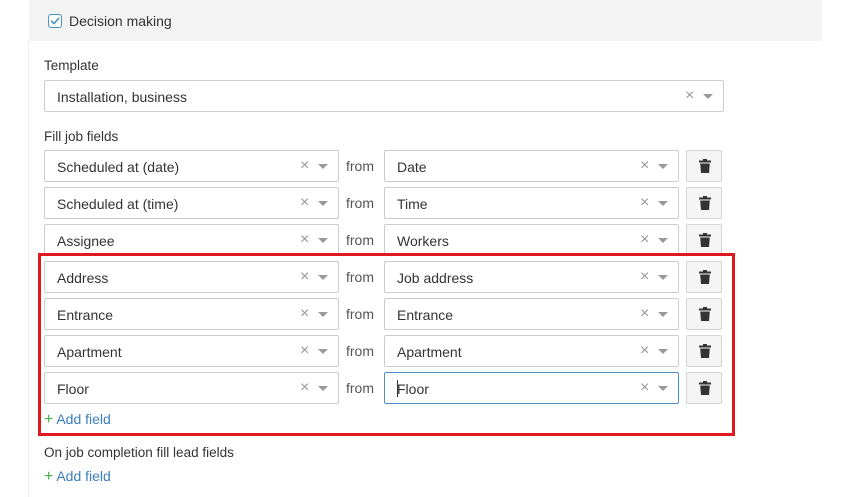 The image size is (848, 497). I want to click on template-label: Template, so click(71, 65).